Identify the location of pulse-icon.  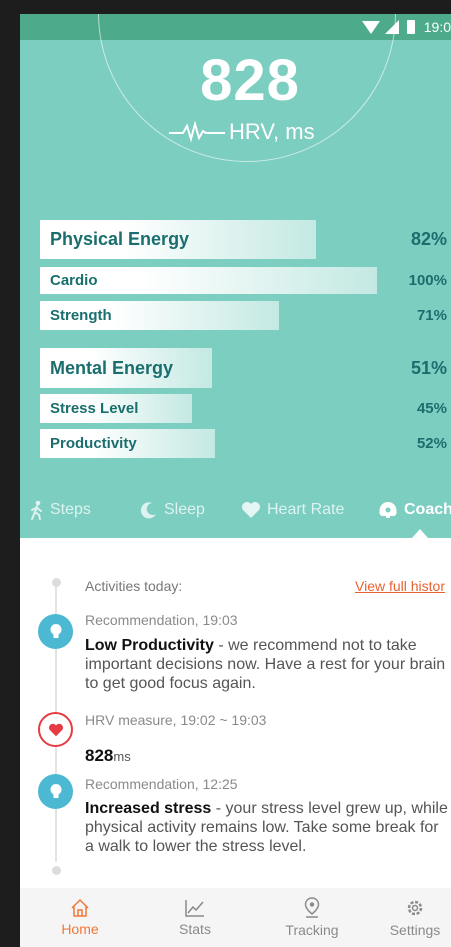
(197, 132).